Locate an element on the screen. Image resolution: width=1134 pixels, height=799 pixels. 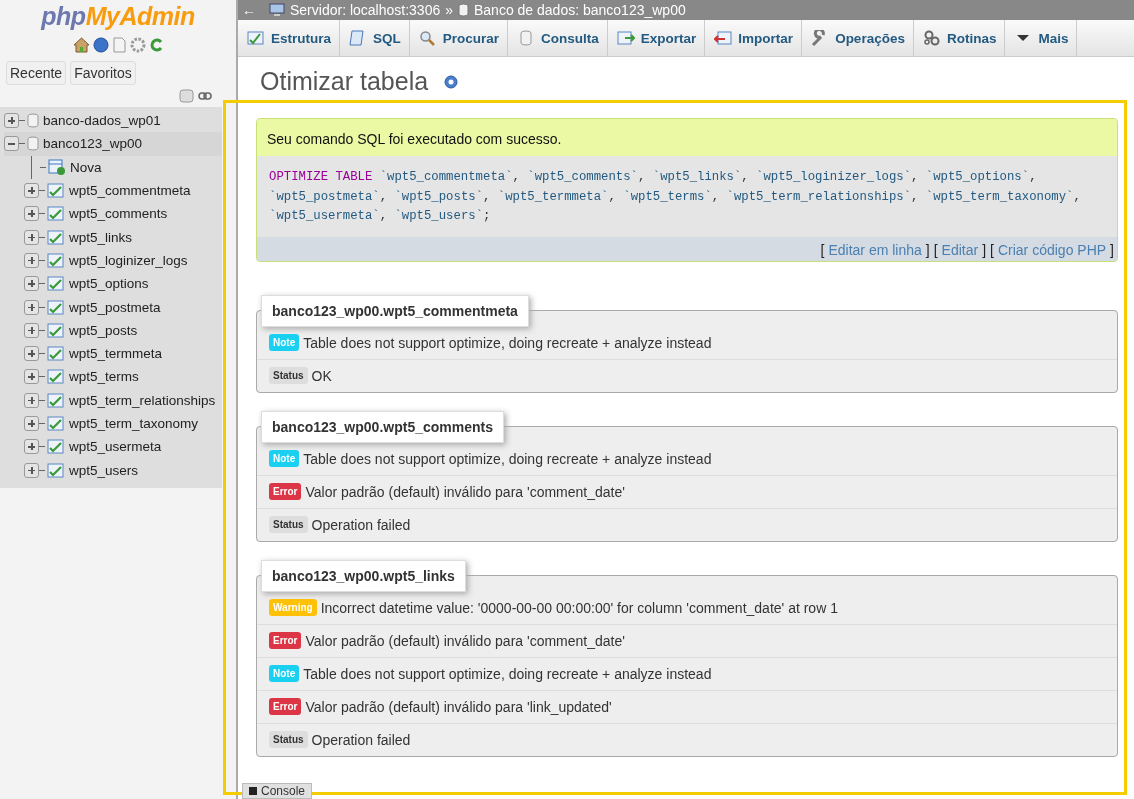
table-name: wpt5_terms is located at coordinates (104, 377).